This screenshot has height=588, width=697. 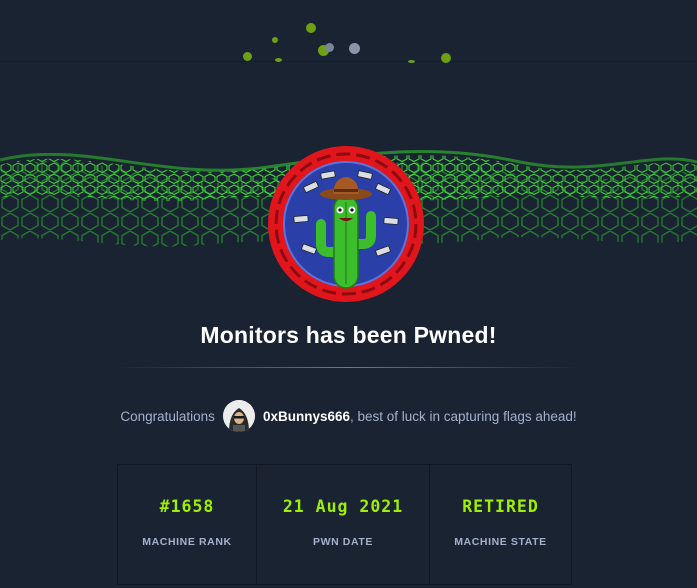 I want to click on stat-label: MACHINE RANK, so click(x=187, y=542).